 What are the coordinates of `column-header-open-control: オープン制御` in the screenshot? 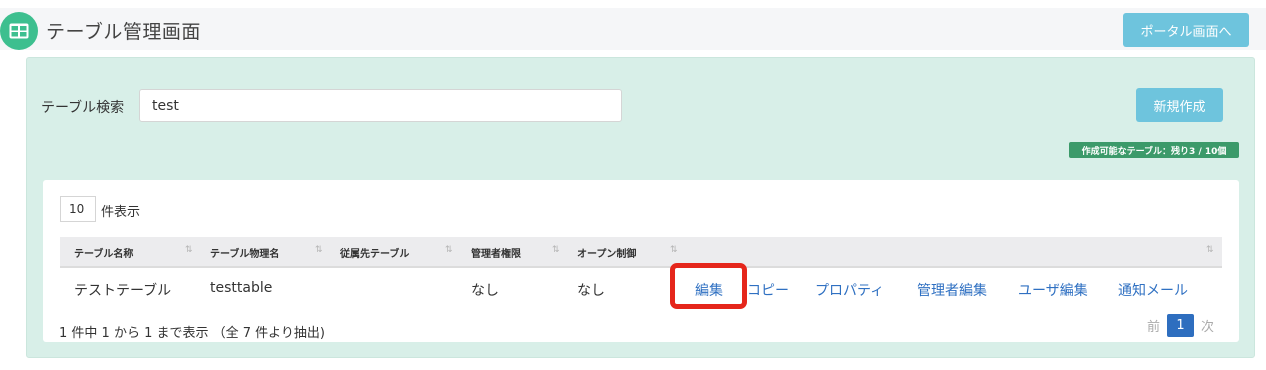 It's located at (606, 252).